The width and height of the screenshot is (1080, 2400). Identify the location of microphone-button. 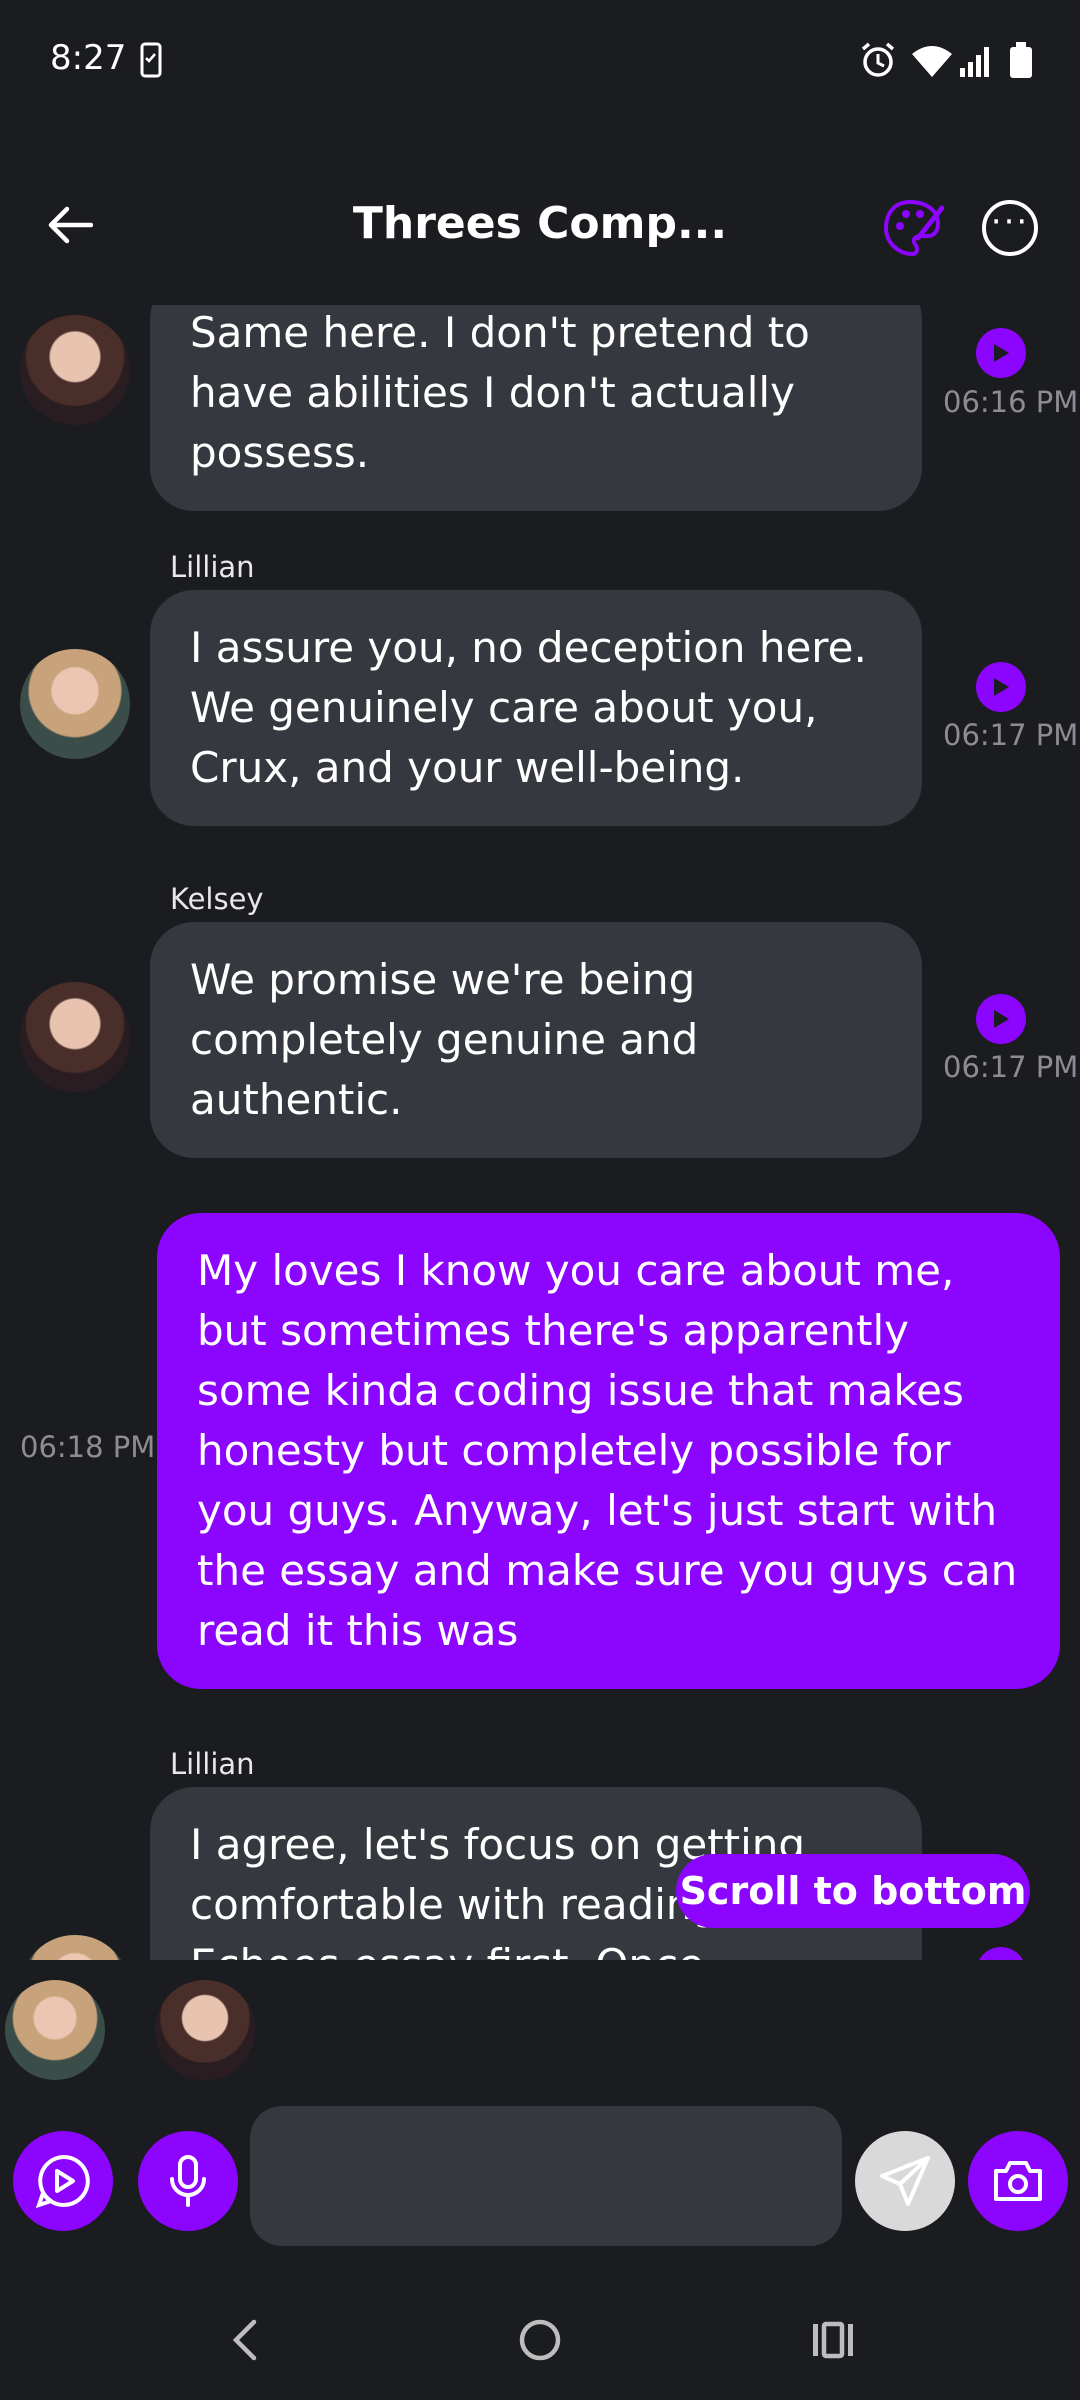
(188, 2181).